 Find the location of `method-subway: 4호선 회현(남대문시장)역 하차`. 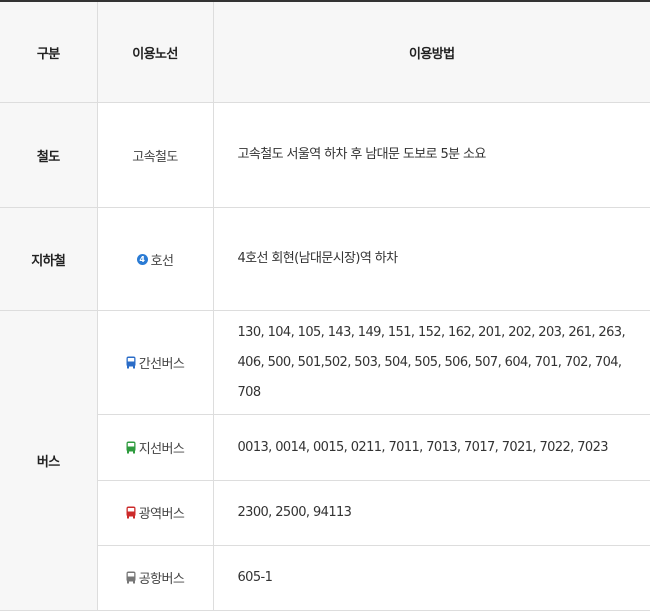

method-subway: 4호선 회현(남대문시장)역 하차 is located at coordinates (431, 259).